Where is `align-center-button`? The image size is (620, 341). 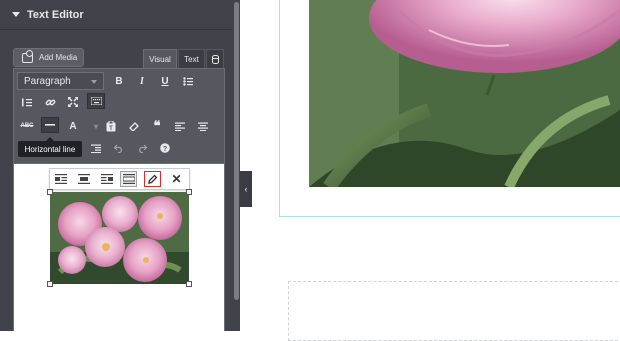 align-center-button is located at coordinates (203, 126).